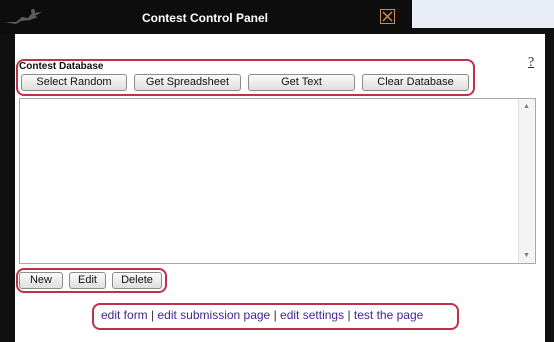 This screenshot has height=342, width=554. I want to click on close-icon, so click(387, 16).